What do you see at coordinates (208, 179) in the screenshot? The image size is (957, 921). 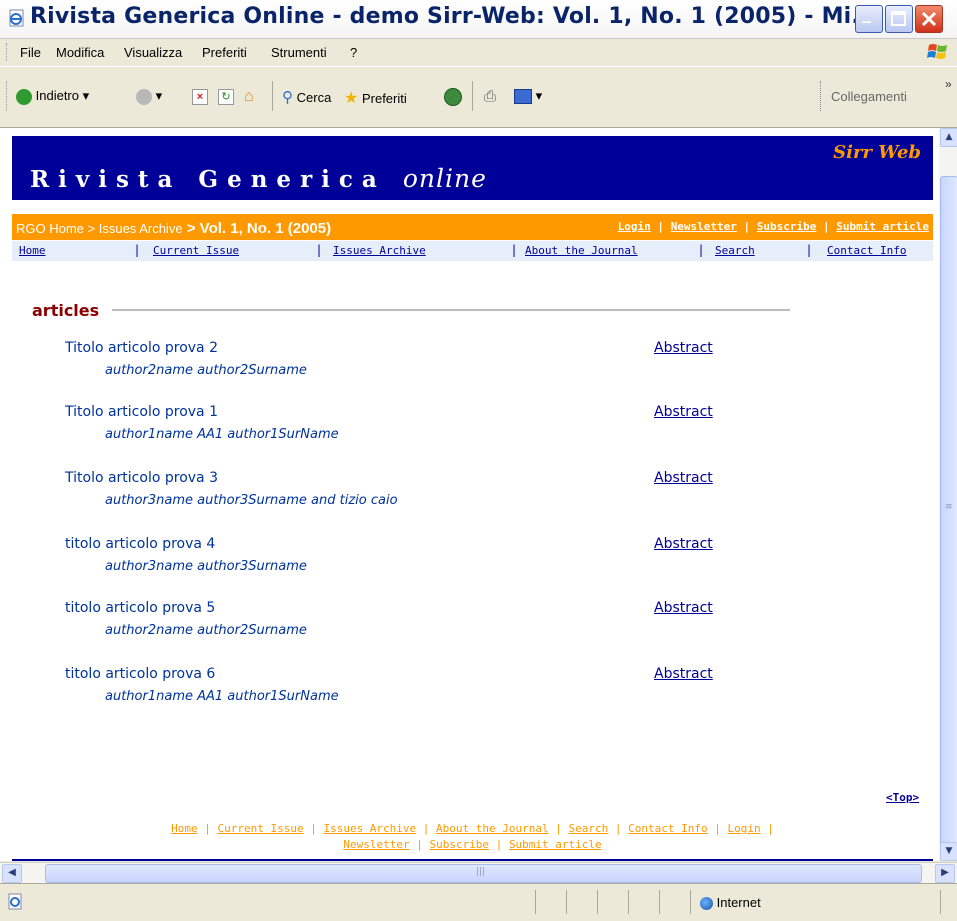 I see `site-brand-text: Rivista Generica` at bounding box center [208, 179].